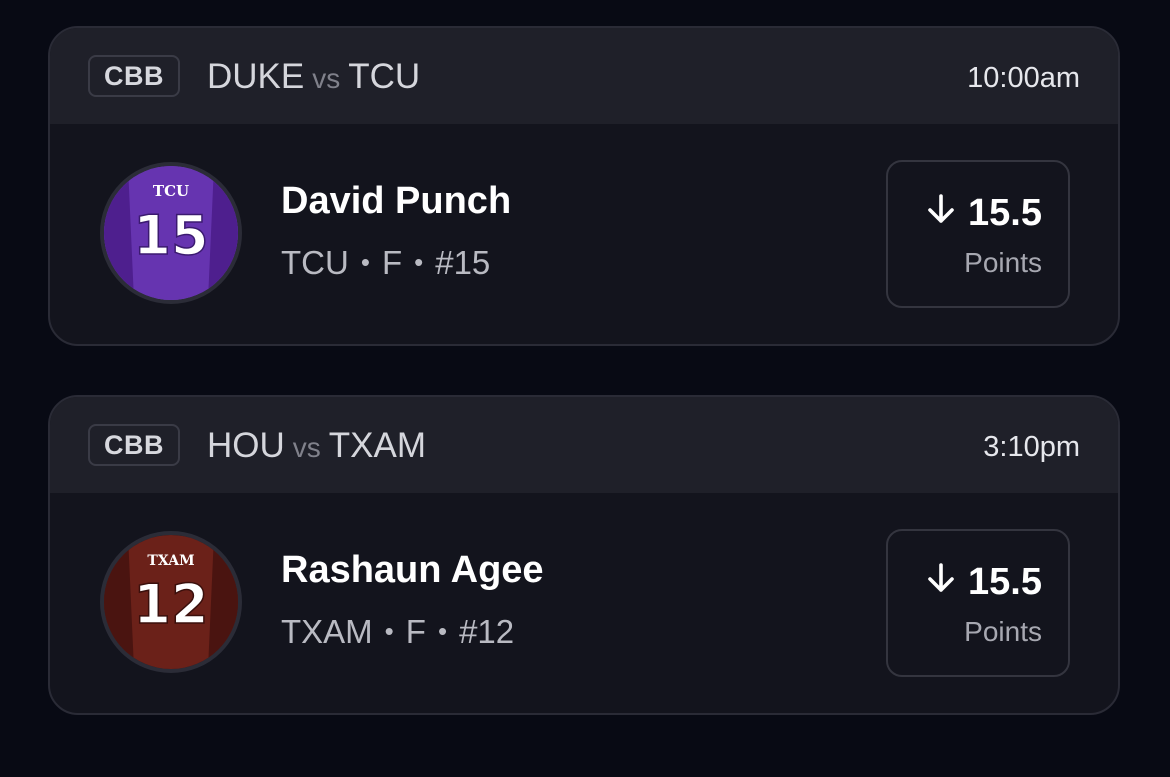  What do you see at coordinates (463, 262) in the screenshot?
I see `player-number: #15` at bounding box center [463, 262].